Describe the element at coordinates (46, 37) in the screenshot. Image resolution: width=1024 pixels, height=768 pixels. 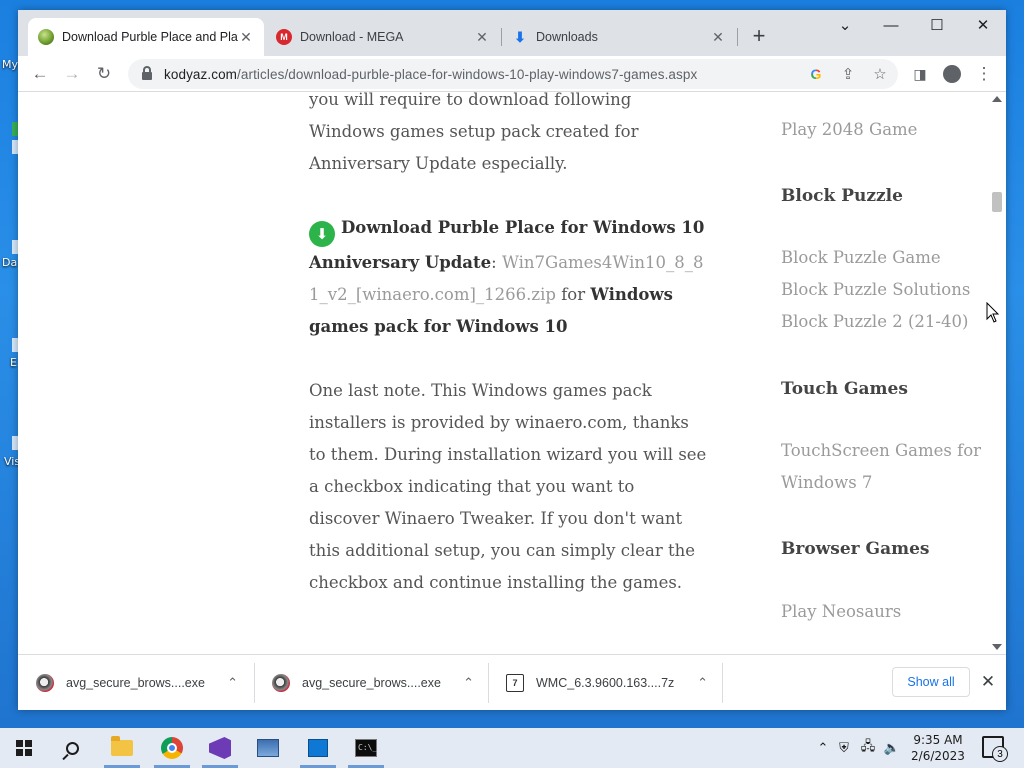
I see `purble-place-icon` at that location.